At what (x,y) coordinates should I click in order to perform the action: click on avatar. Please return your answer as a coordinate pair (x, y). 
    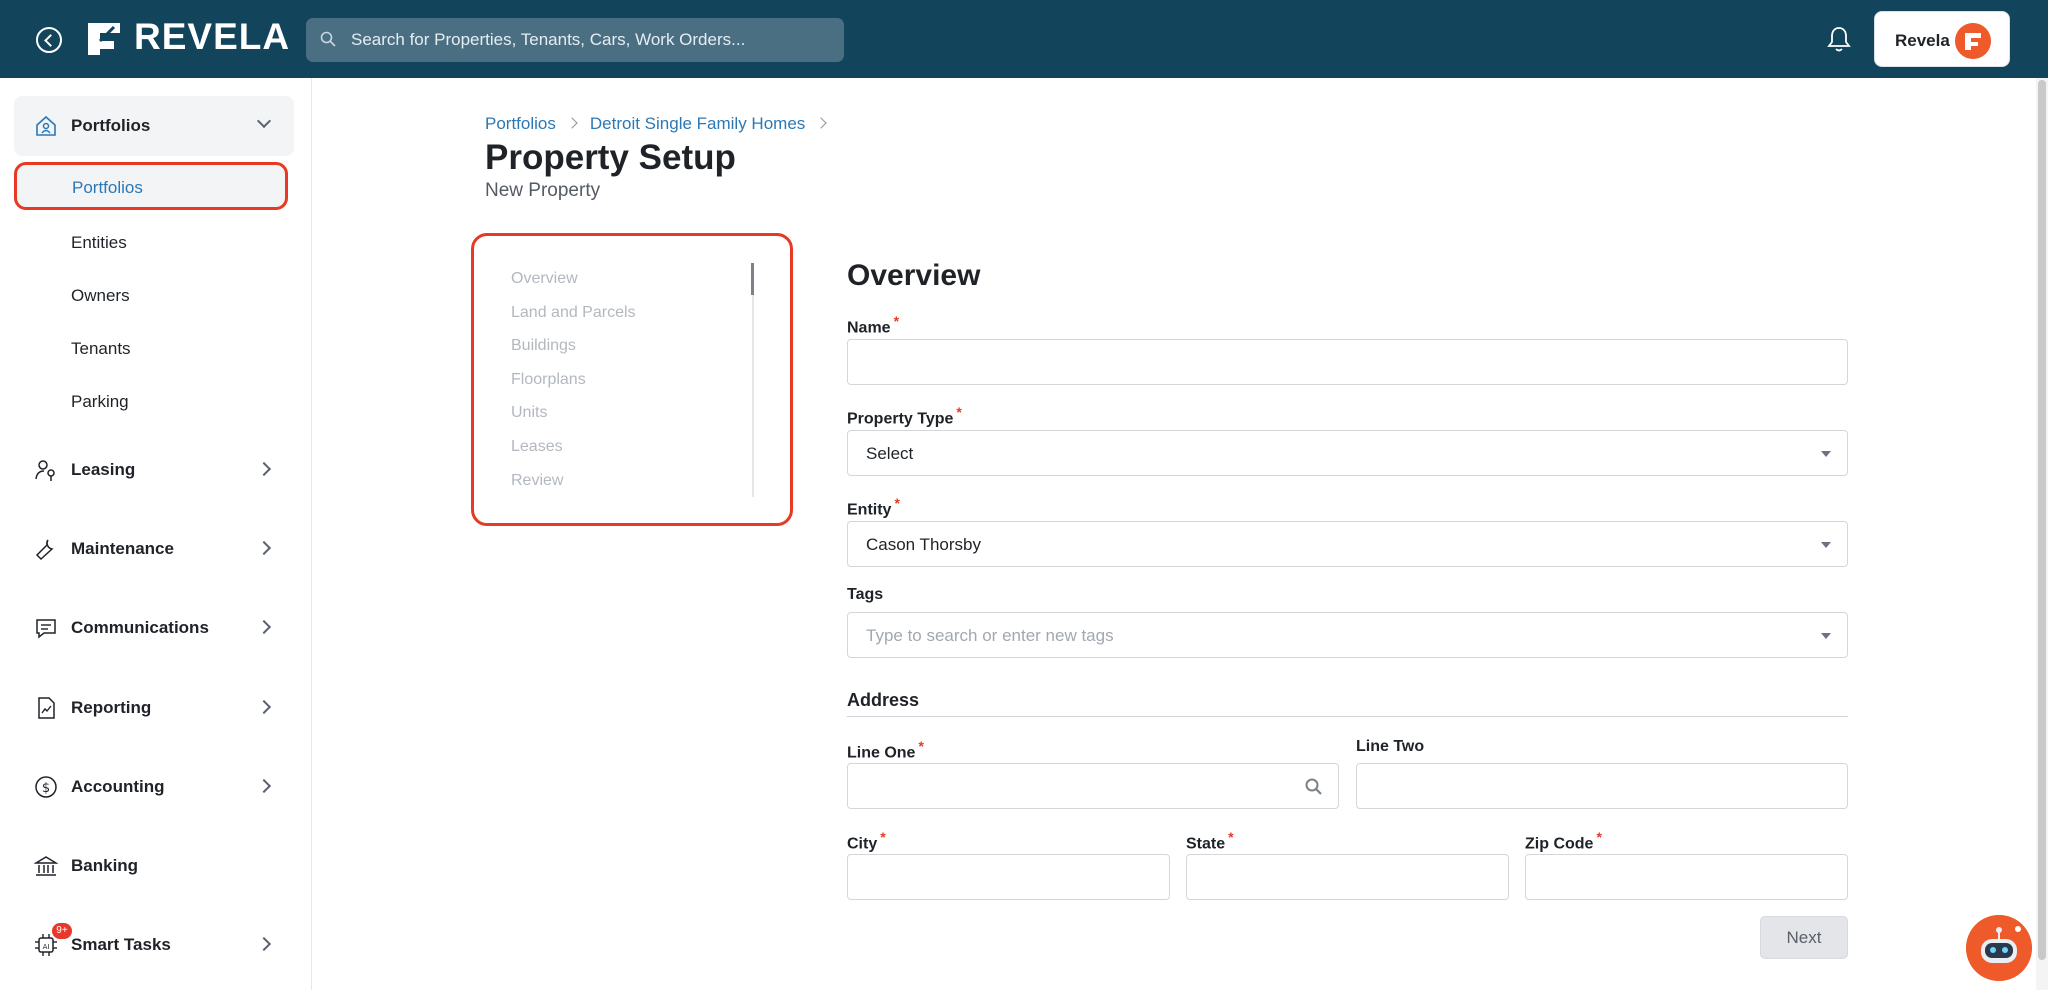
    Looking at the image, I should click on (1973, 41).